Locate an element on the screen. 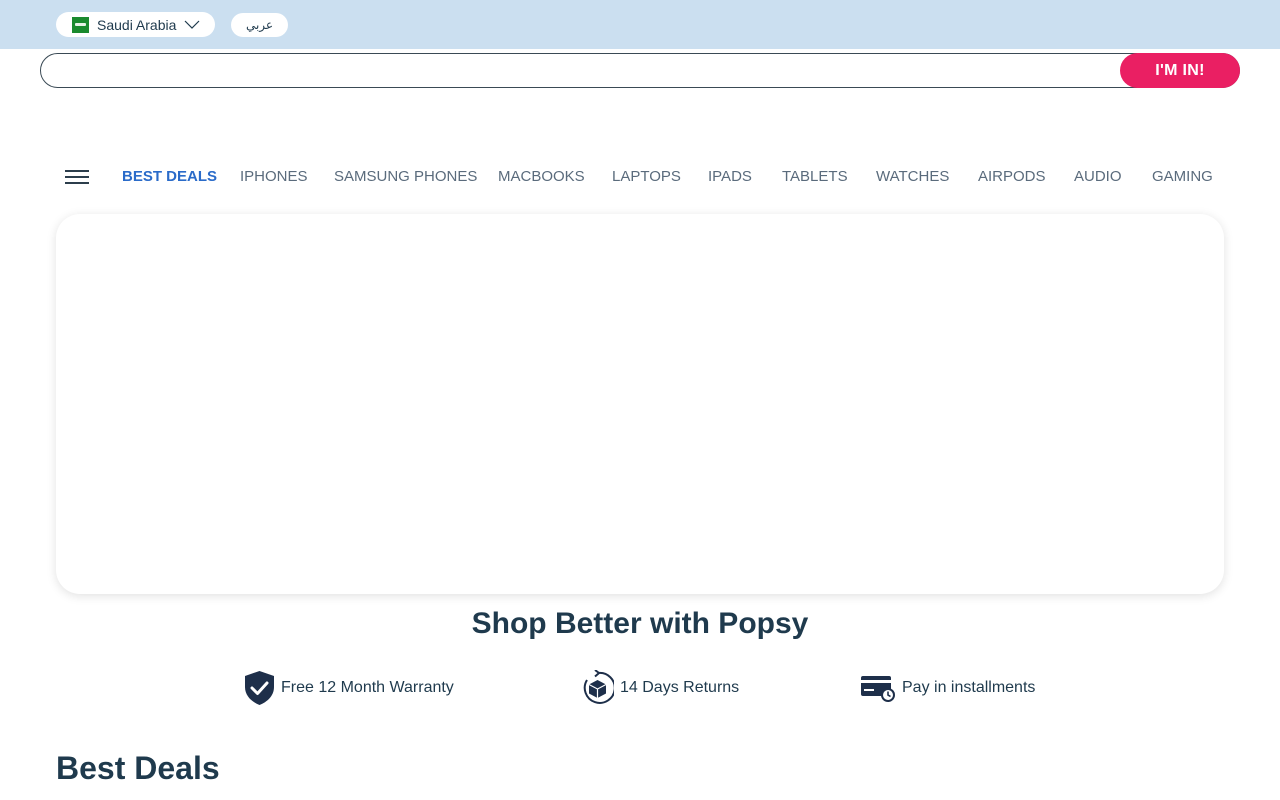 This screenshot has height=800, width=1280. search-bar: I'M IN! is located at coordinates (640, 70).